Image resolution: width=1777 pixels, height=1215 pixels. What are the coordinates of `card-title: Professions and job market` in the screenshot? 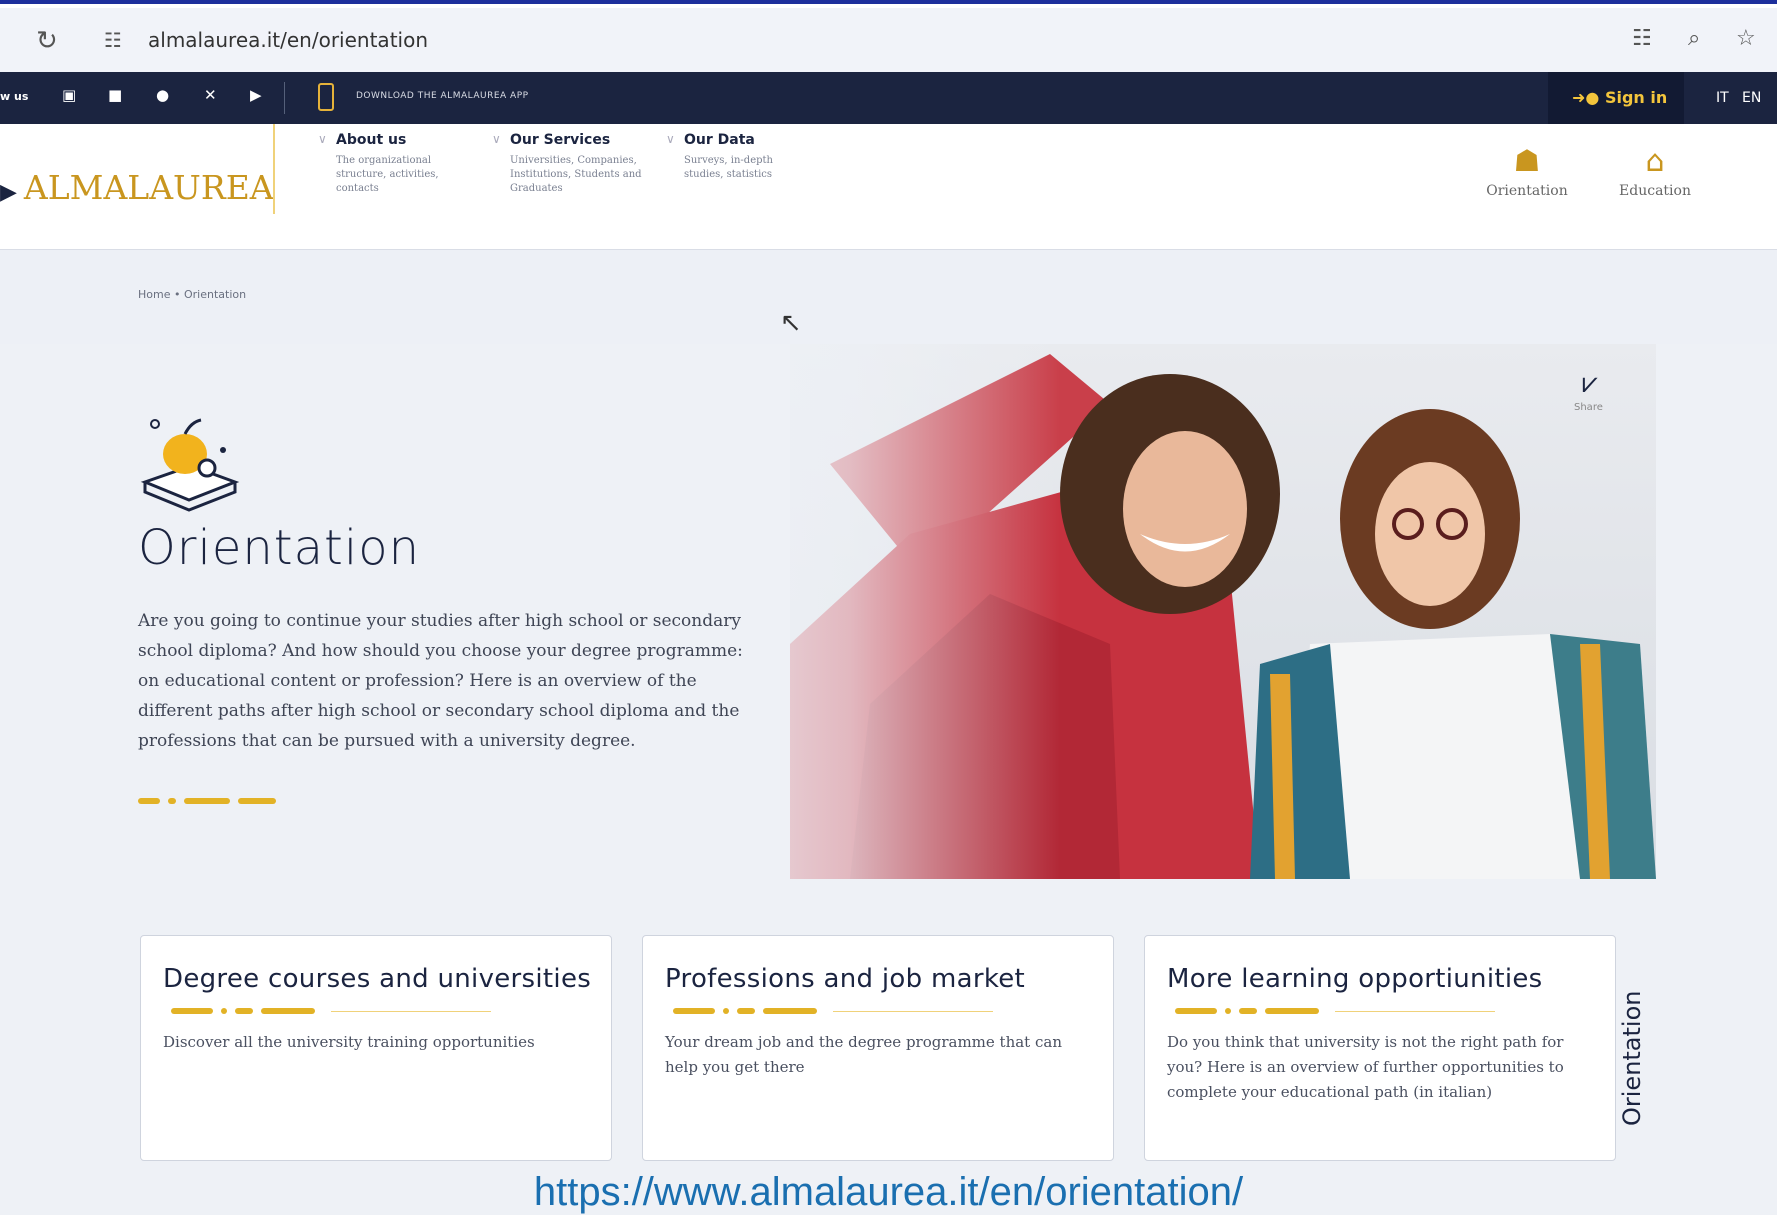 It's located at (845, 979).